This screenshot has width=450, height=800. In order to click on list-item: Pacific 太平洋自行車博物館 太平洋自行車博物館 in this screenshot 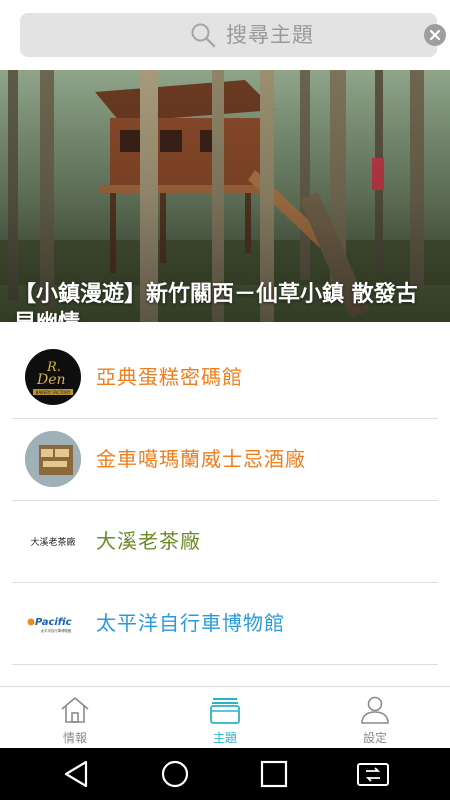, I will do `click(225, 624)`.